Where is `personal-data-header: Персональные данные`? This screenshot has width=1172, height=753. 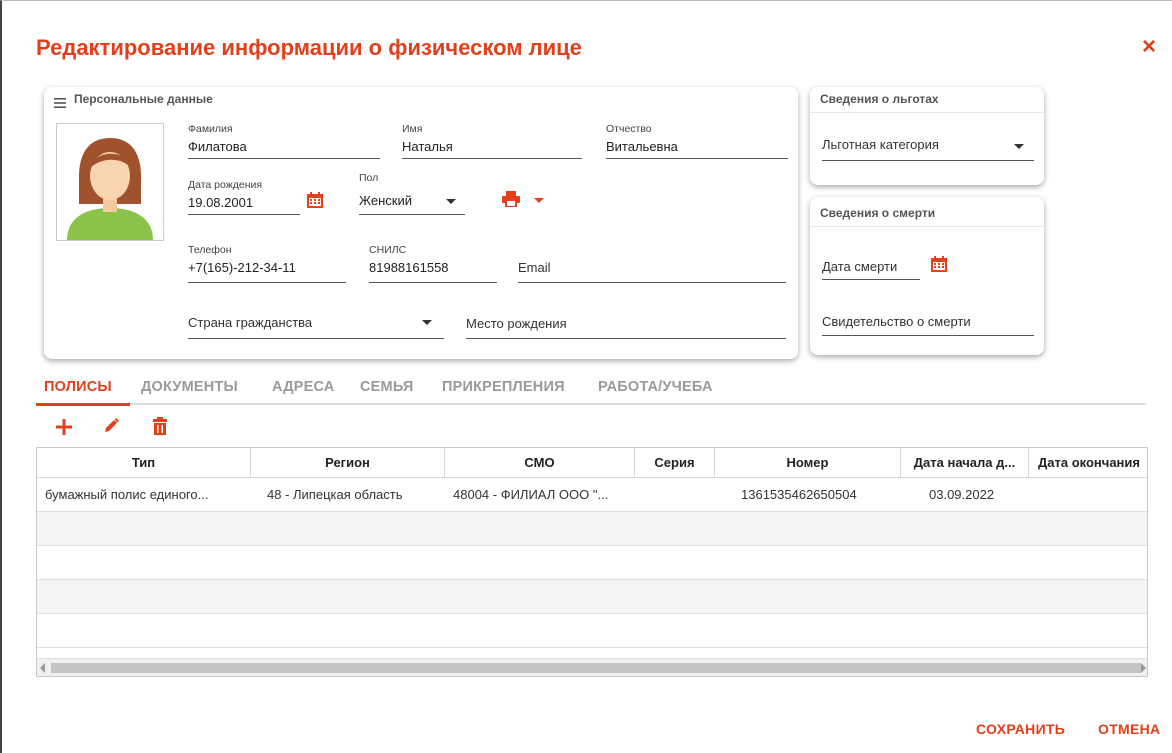 personal-data-header: Персональные данные is located at coordinates (143, 99).